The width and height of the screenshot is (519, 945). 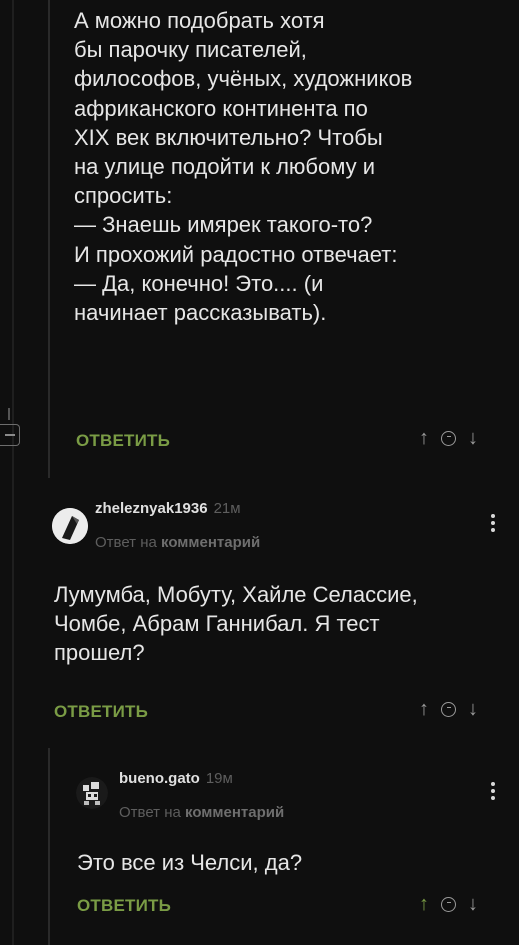 I want to click on thread-line-level1, so click(x=49, y=239).